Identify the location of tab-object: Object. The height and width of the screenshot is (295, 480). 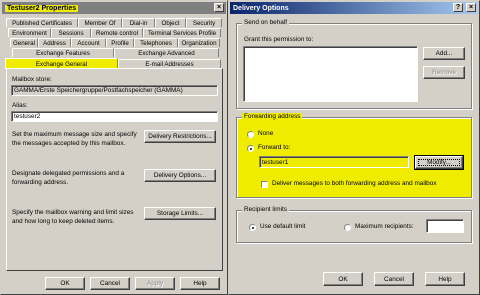
(170, 22).